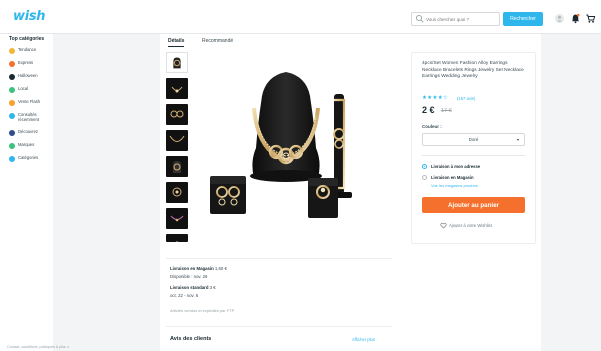 This screenshot has width=601, height=351. I want to click on footer-links: Contact, conditions, politiques & plus ∨, so click(38, 347).